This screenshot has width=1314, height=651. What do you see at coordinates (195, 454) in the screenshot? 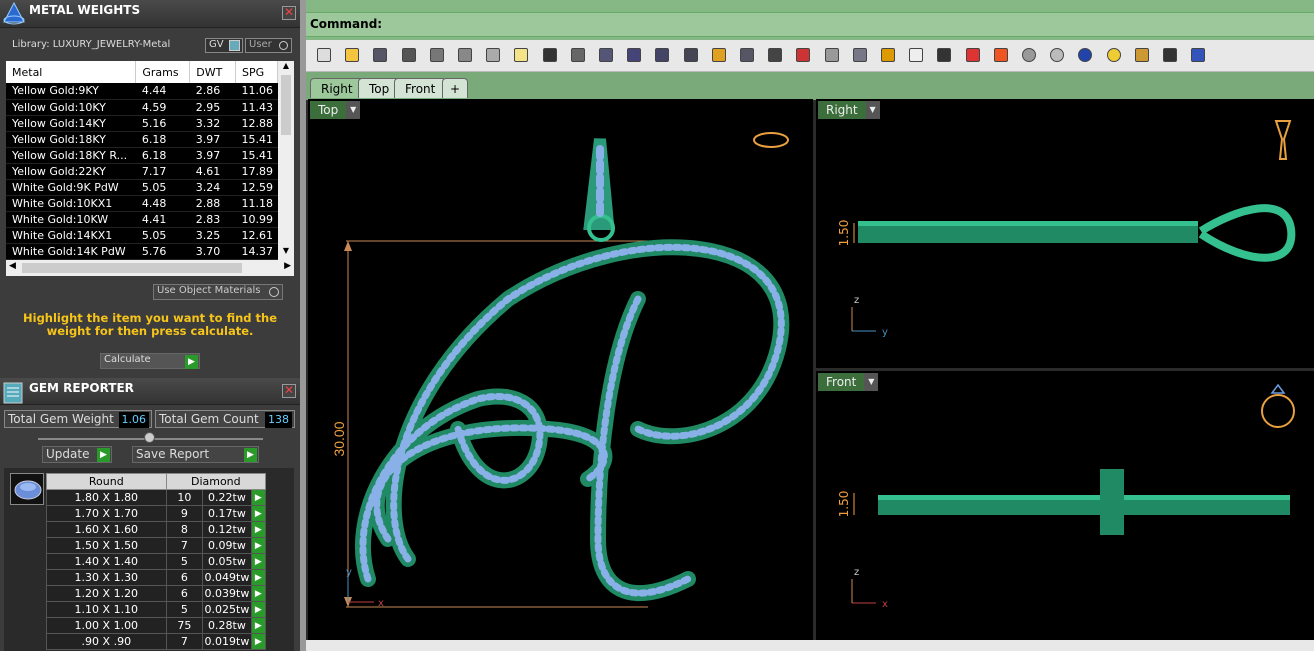
I see `save-report-button: Save Report ▶` at bounding box center [195, 454].